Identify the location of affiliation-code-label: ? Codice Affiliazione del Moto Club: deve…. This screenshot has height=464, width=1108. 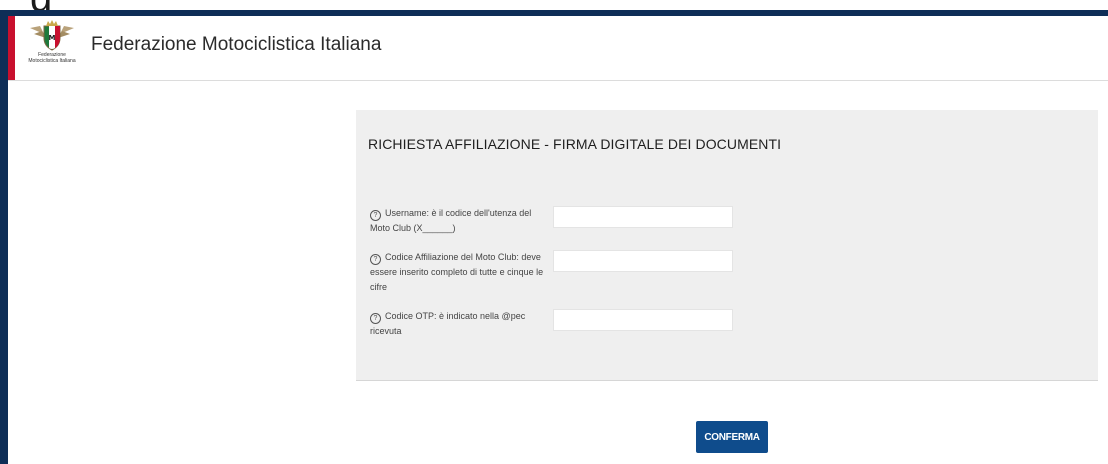
(461, 272).